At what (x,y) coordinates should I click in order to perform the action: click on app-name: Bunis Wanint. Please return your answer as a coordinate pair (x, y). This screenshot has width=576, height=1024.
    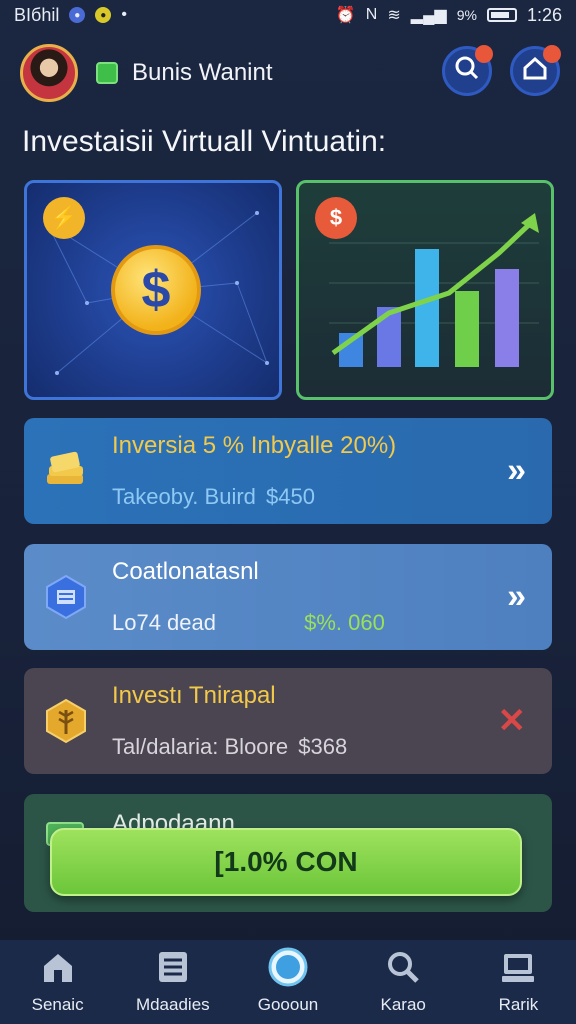
    Looking at the image, I should click on (202, 72).